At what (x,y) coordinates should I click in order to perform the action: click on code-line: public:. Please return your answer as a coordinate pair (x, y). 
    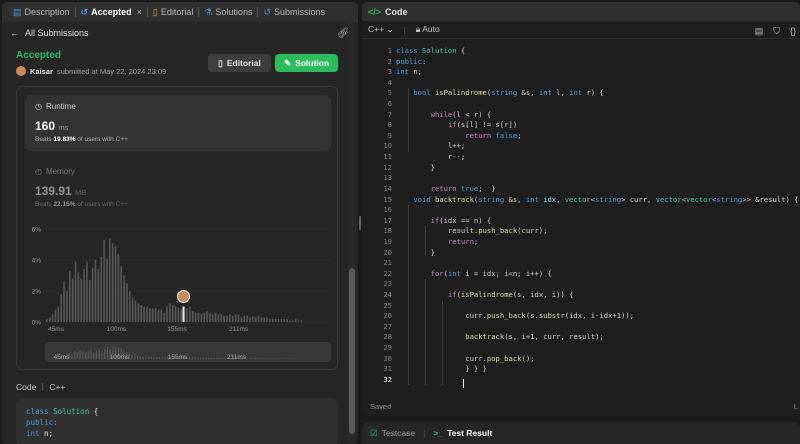
    Looking at the image, I should click on (596, 62).